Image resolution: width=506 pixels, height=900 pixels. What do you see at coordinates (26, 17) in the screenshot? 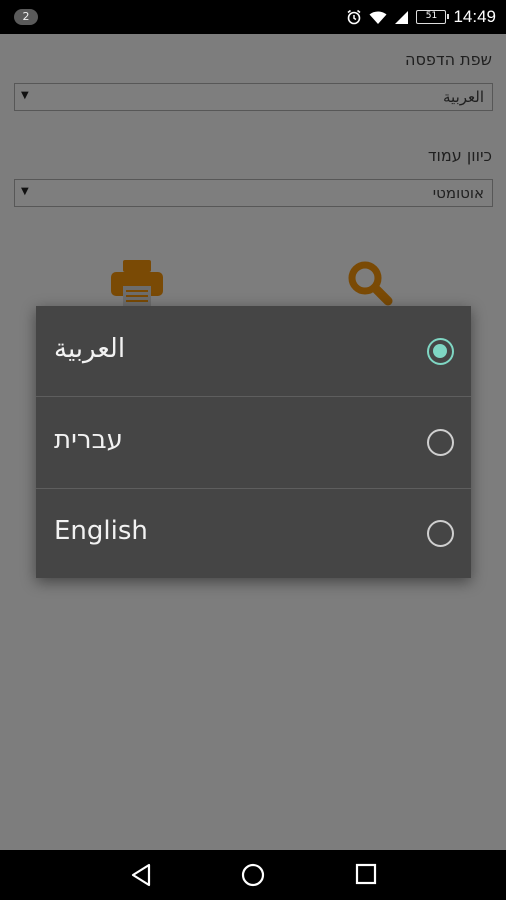
I see `notification-count-badge: 2` at bounding box center [26, 17].